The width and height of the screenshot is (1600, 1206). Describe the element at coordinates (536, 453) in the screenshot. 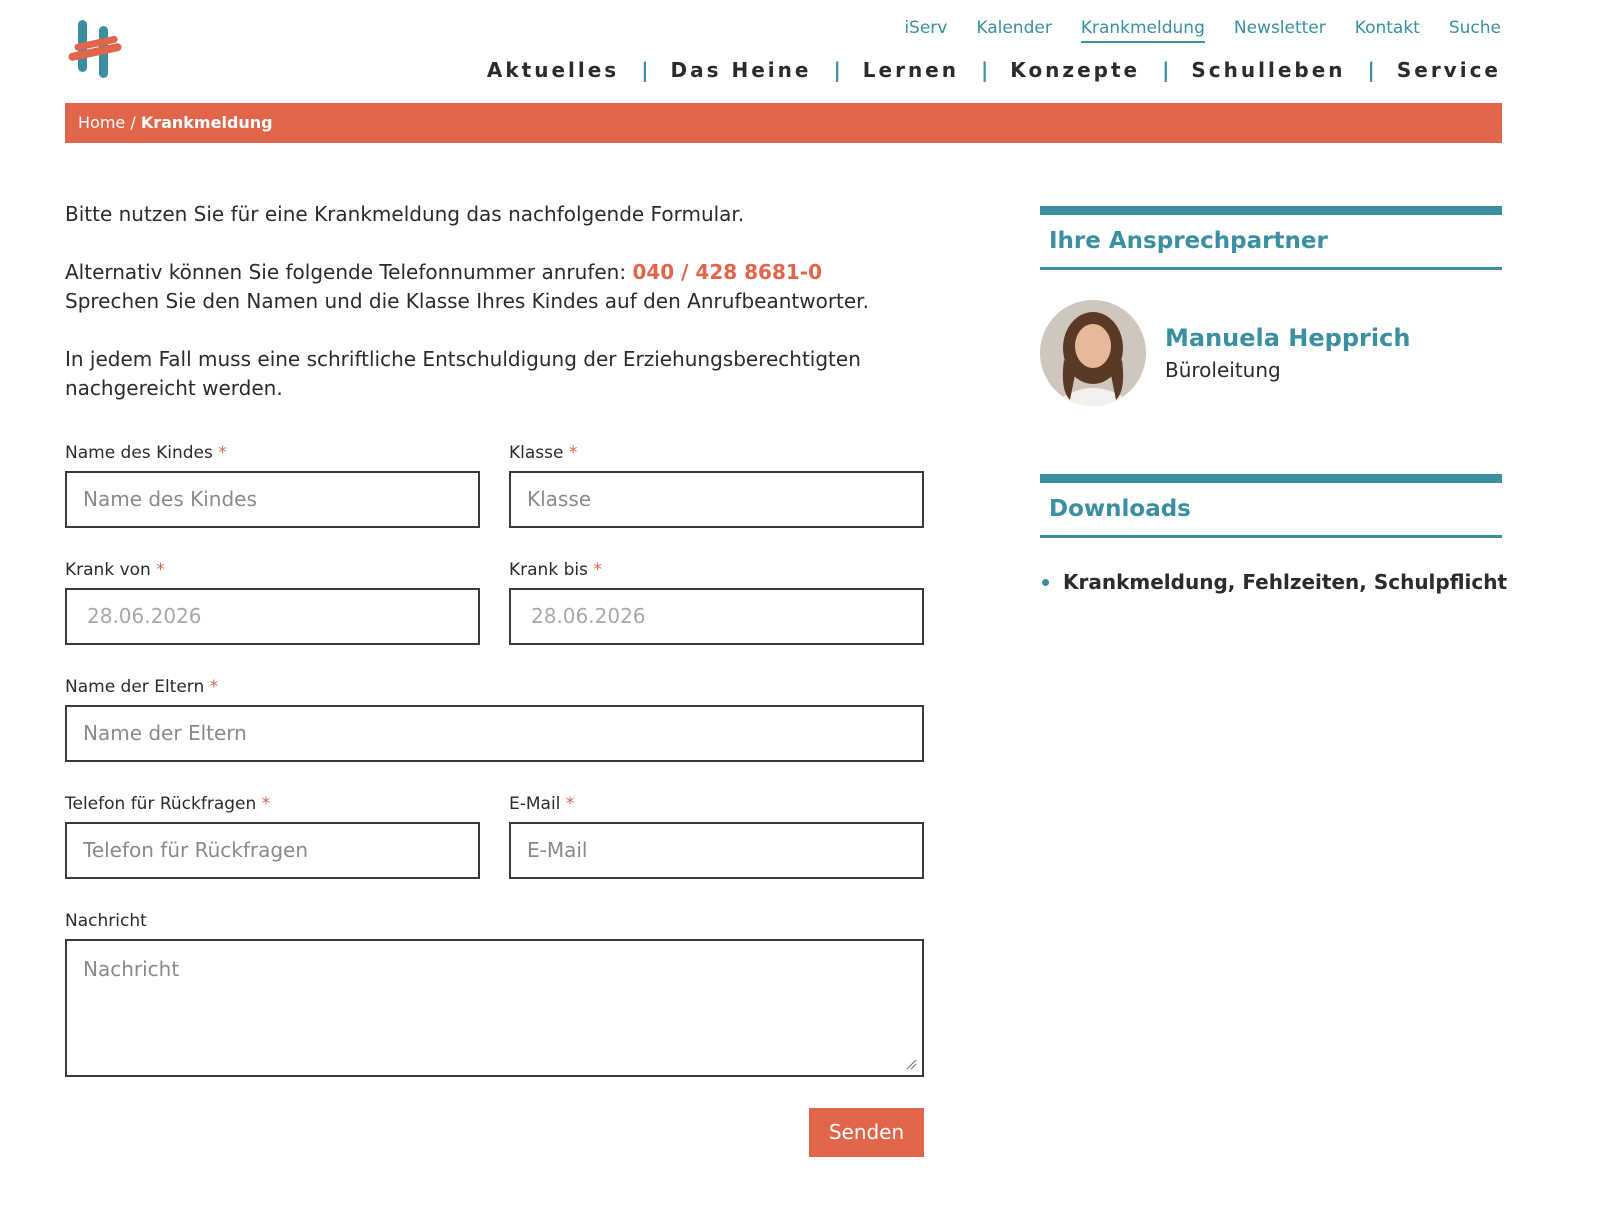

I see `klasse-label-text: Klasse` at that location.